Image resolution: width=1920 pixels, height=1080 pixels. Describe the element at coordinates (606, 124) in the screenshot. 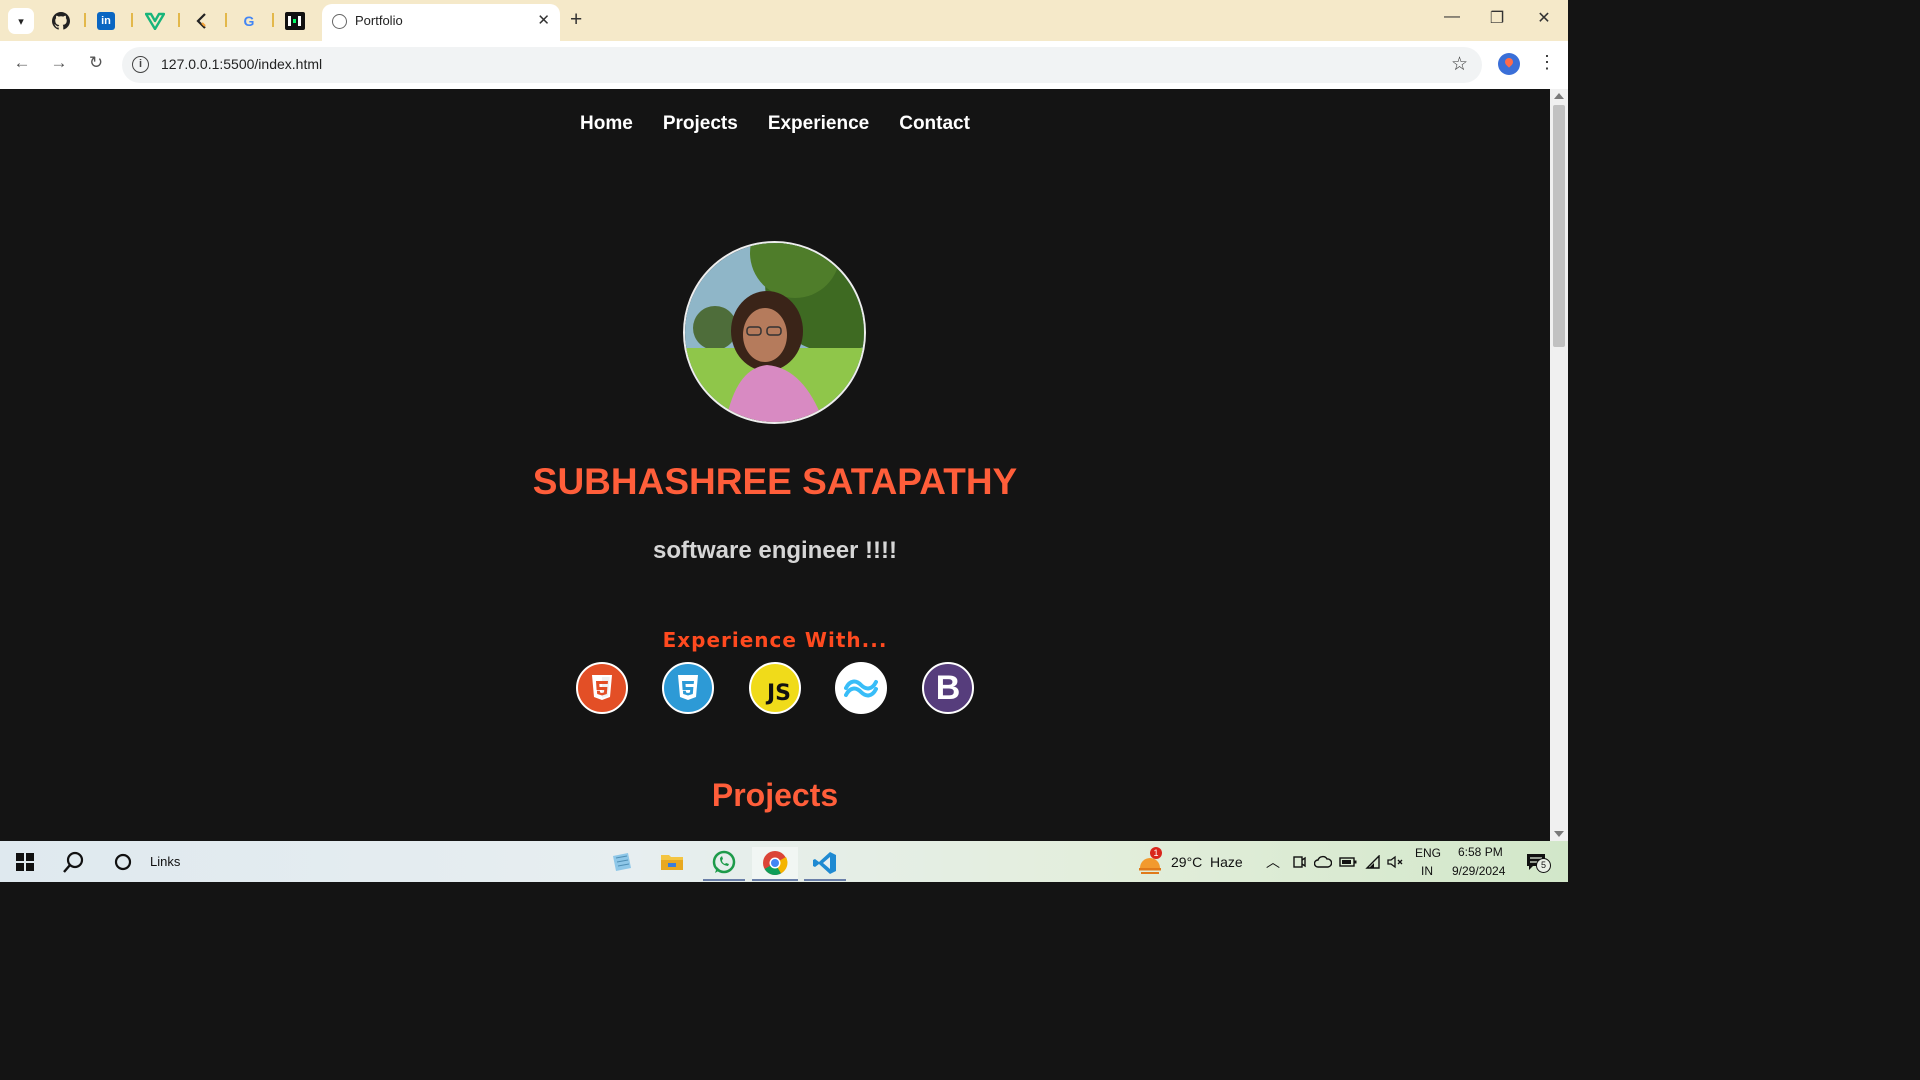

I see `nav-home-link: Home` at that location.